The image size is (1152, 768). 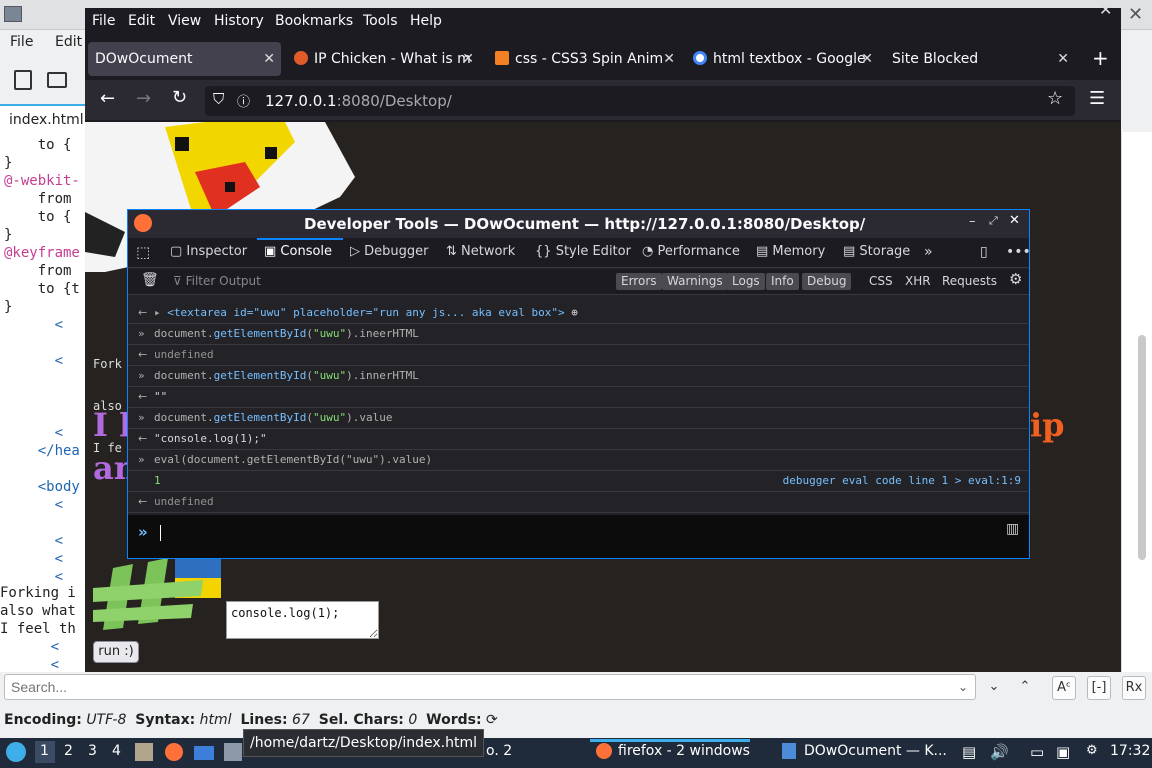 I want to click on refresh-icon: ⟳, so click(x=492, y=720).